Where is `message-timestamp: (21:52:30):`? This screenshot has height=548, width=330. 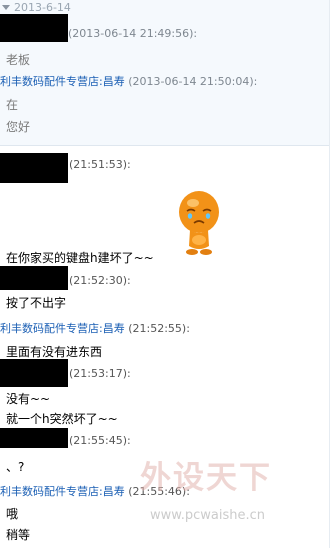
message-timestamp: (21:52:30): is located at coordinates (100, 280).